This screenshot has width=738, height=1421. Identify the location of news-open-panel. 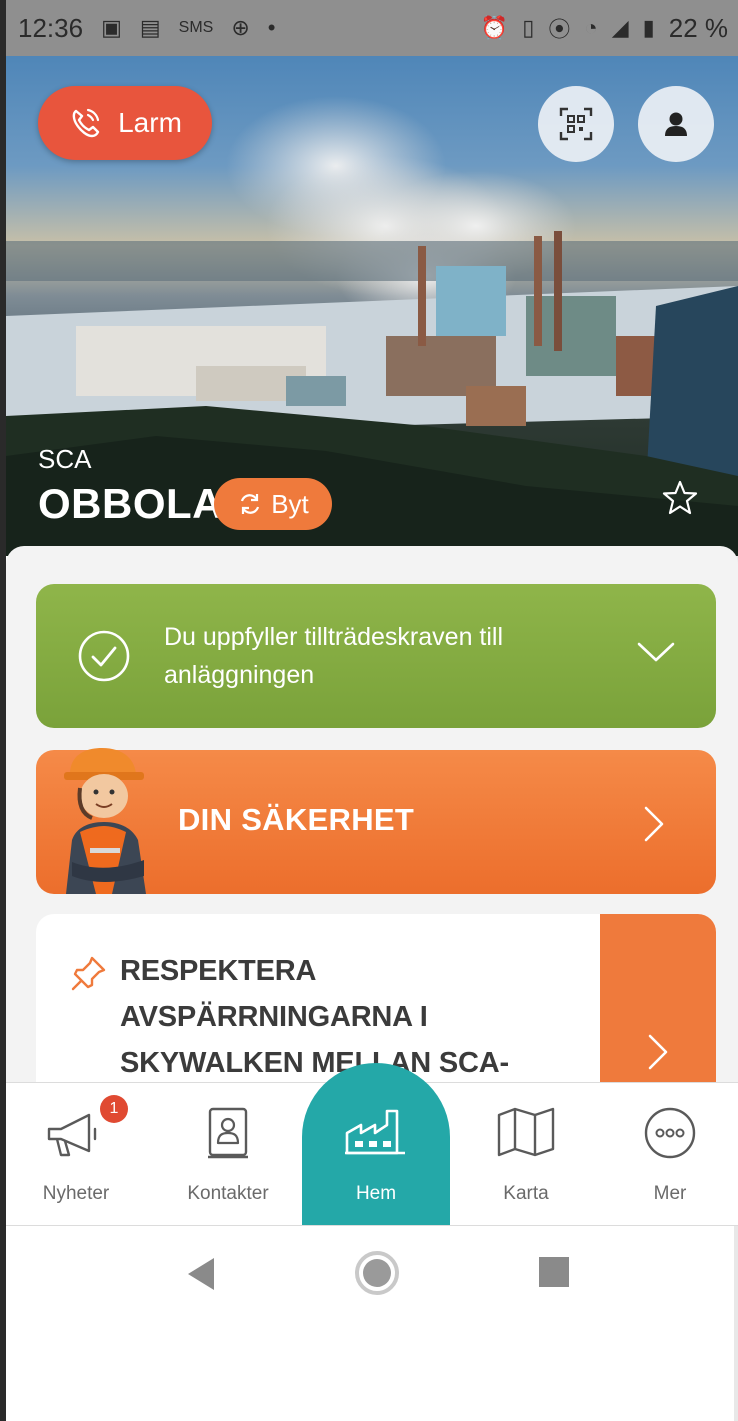
(658, 1000).